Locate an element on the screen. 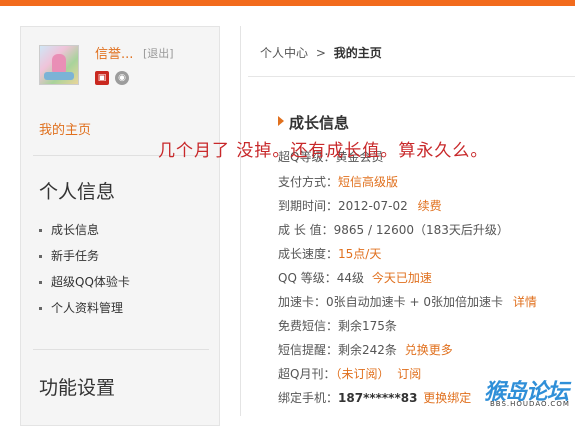 The image size is (575, 426). row-growth-value: 成 长 值：9865 / 12600（183天后升级） is located at coordinates (393, 229).